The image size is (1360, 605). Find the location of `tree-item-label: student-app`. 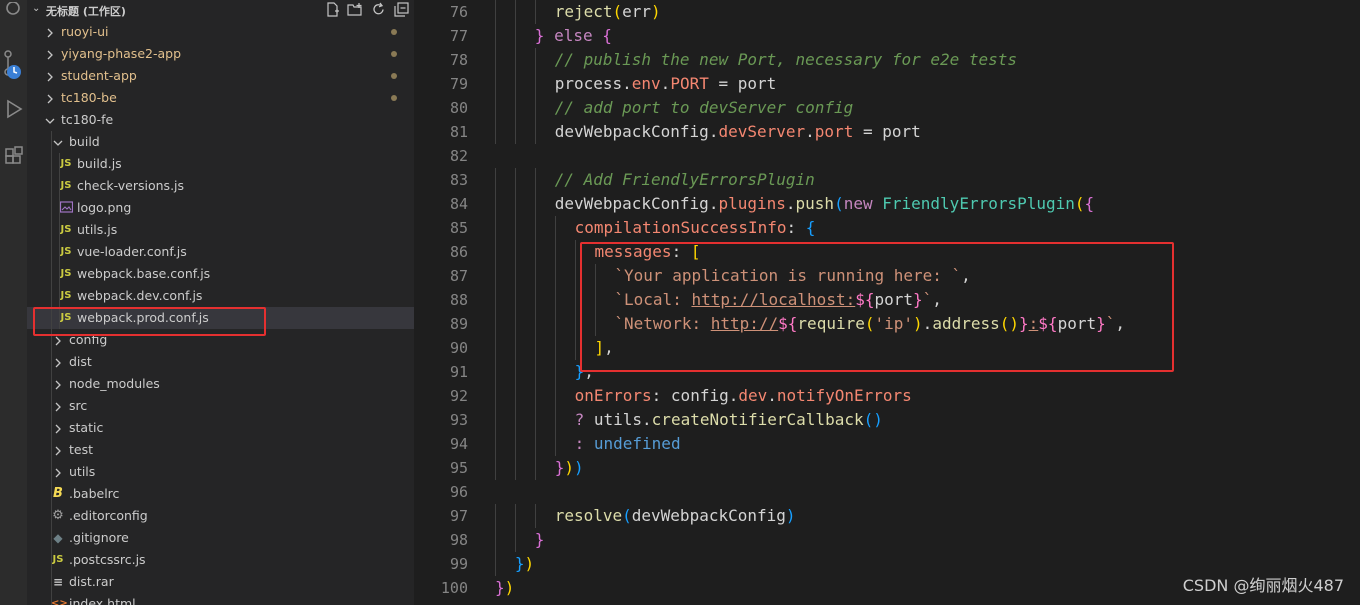

tree-item-label: student-app is located at coordinates (99, 75).